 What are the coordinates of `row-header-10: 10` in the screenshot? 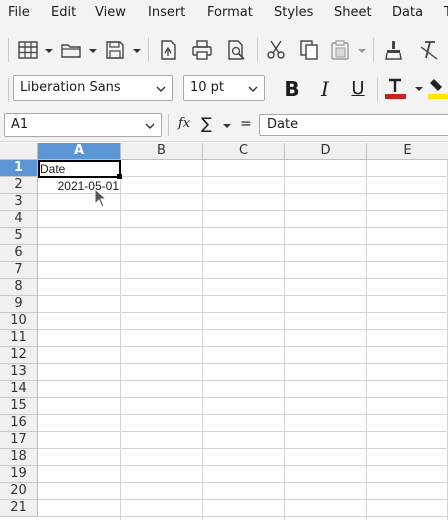 It's located at (19, 321).